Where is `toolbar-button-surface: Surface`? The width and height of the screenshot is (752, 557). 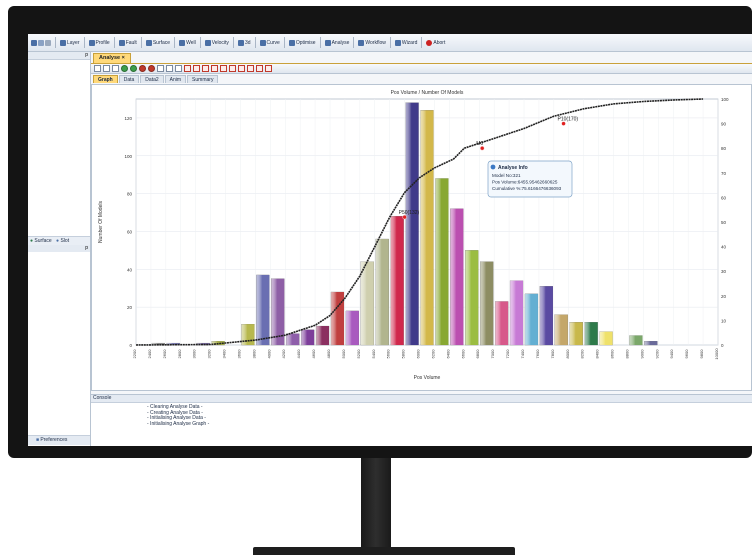
toolbar-button-surface: Surface is located at coordinates (158, 42).